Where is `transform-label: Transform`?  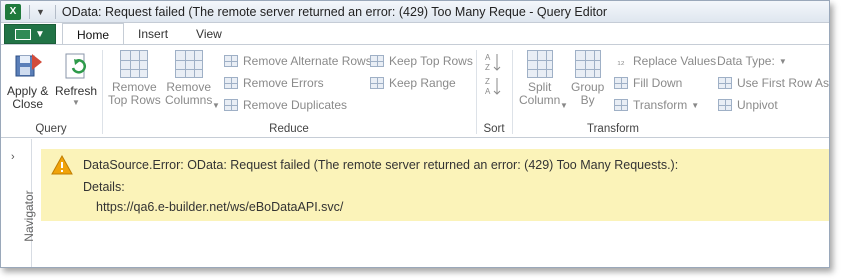
transform-label: Transform is located at coordinates (660, 105).